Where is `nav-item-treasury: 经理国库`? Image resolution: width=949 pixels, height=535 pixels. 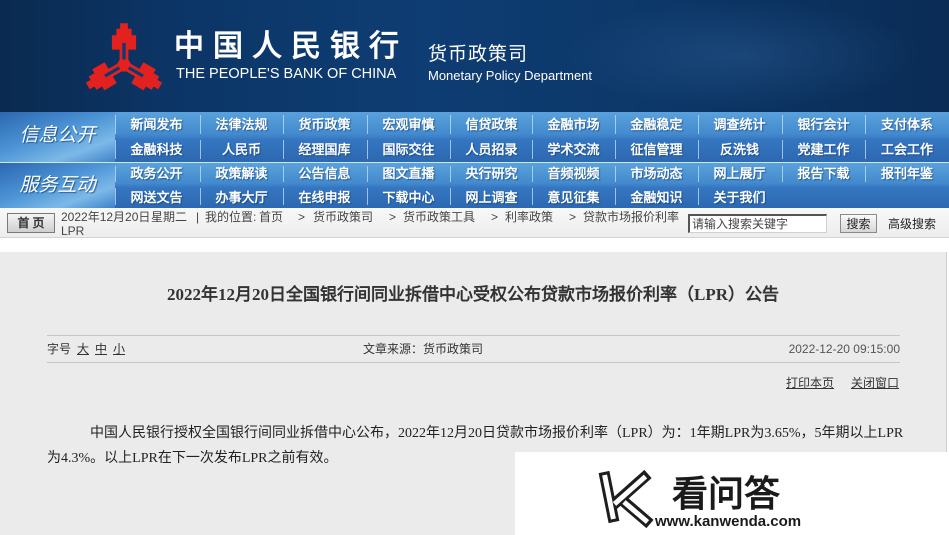 nav-item-treasury: 经理国库 is located at coordinates (324, 149).